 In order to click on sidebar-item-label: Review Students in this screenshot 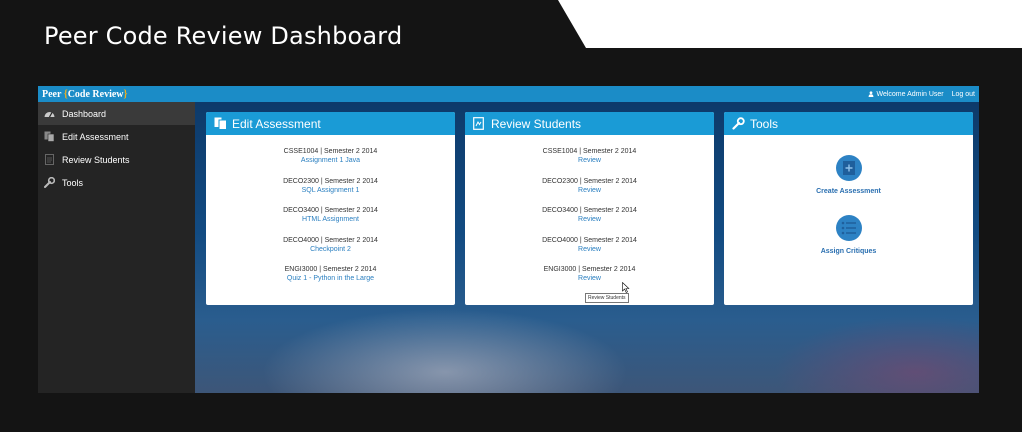, I will do `click(96, 159)`.